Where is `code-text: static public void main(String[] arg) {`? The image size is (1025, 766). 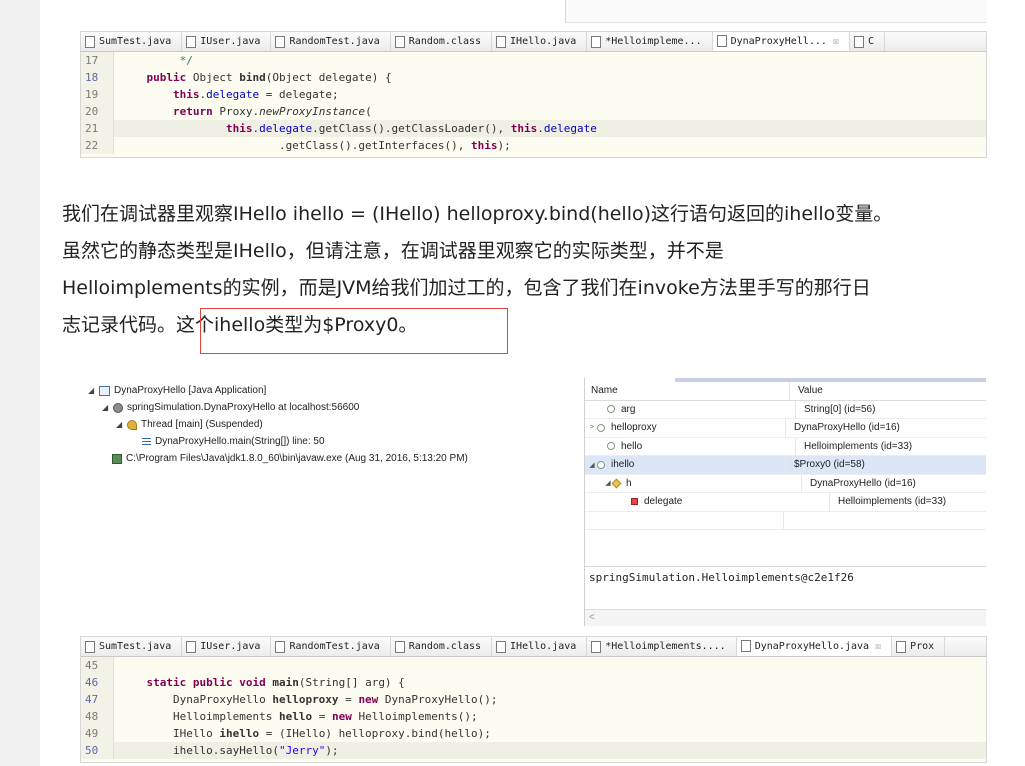
code-text: static public void main(String[] arg) { is located at coordinates (275, 682).